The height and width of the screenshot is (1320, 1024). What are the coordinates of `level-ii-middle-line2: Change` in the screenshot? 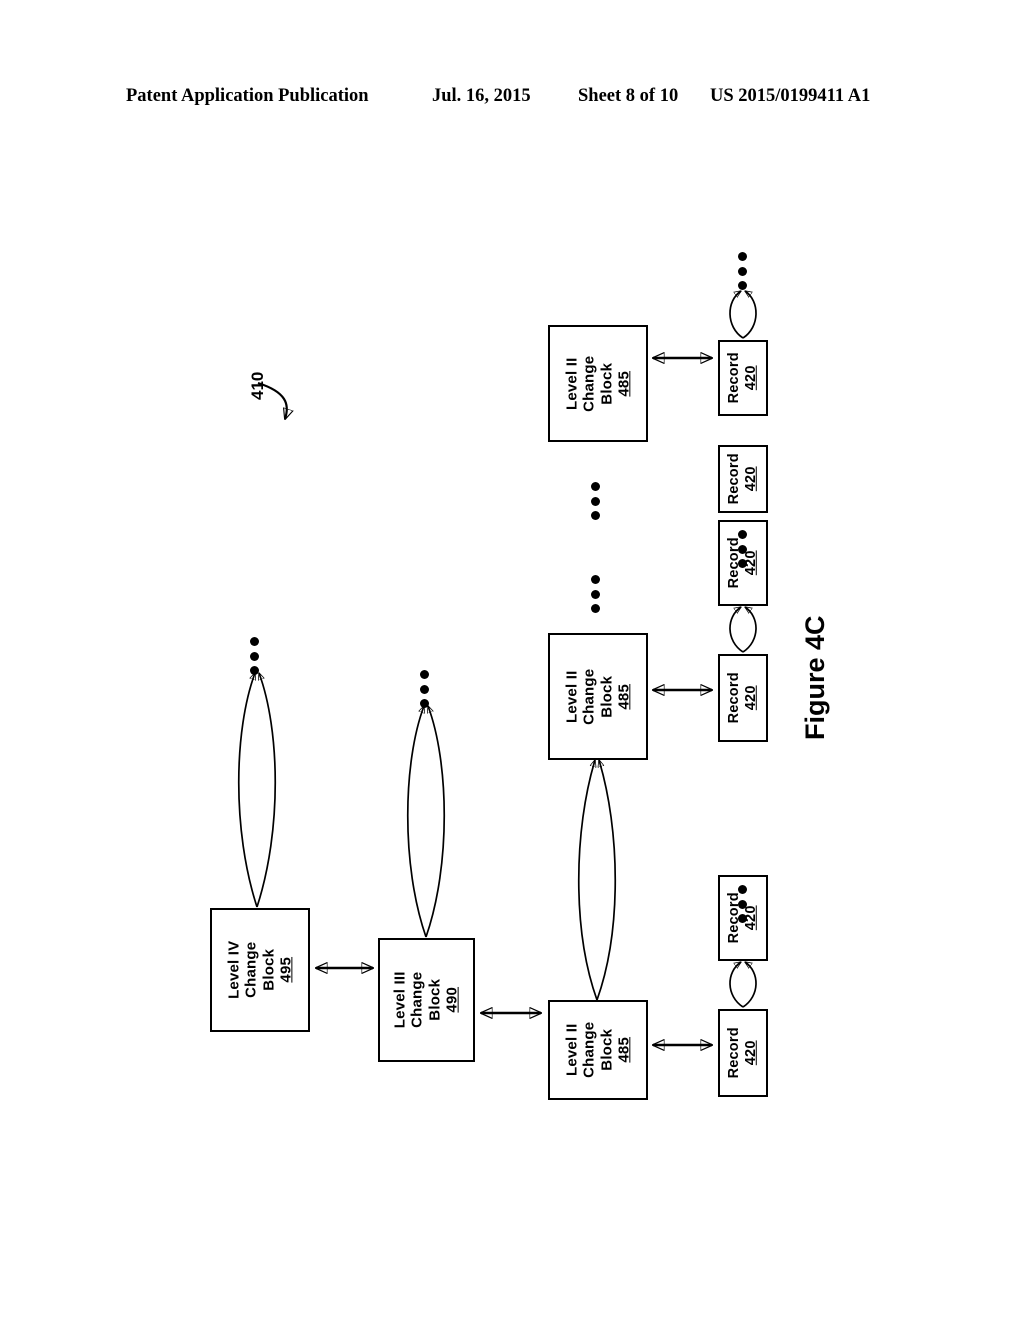 It's located at (589, 696).